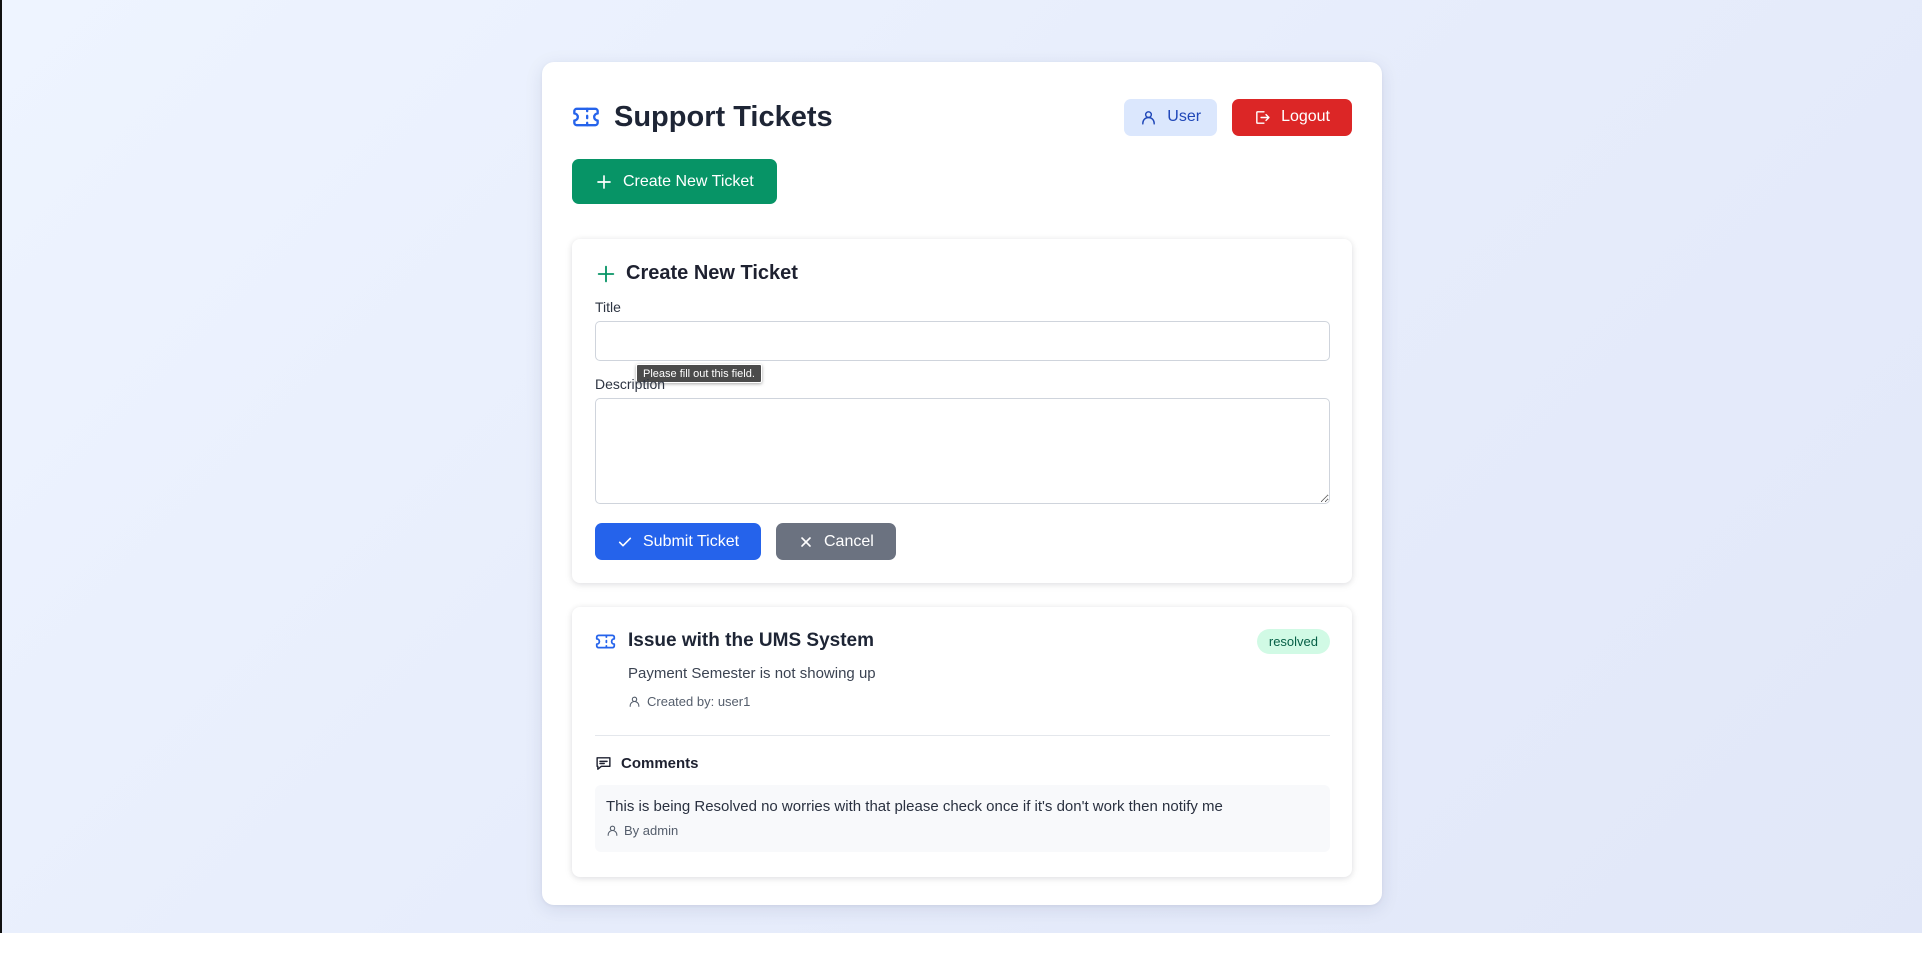  What do you see at coordinates (1184, 116) in the screenshot?
I see `user-button-label: User` at bounding box center [1184, 116].